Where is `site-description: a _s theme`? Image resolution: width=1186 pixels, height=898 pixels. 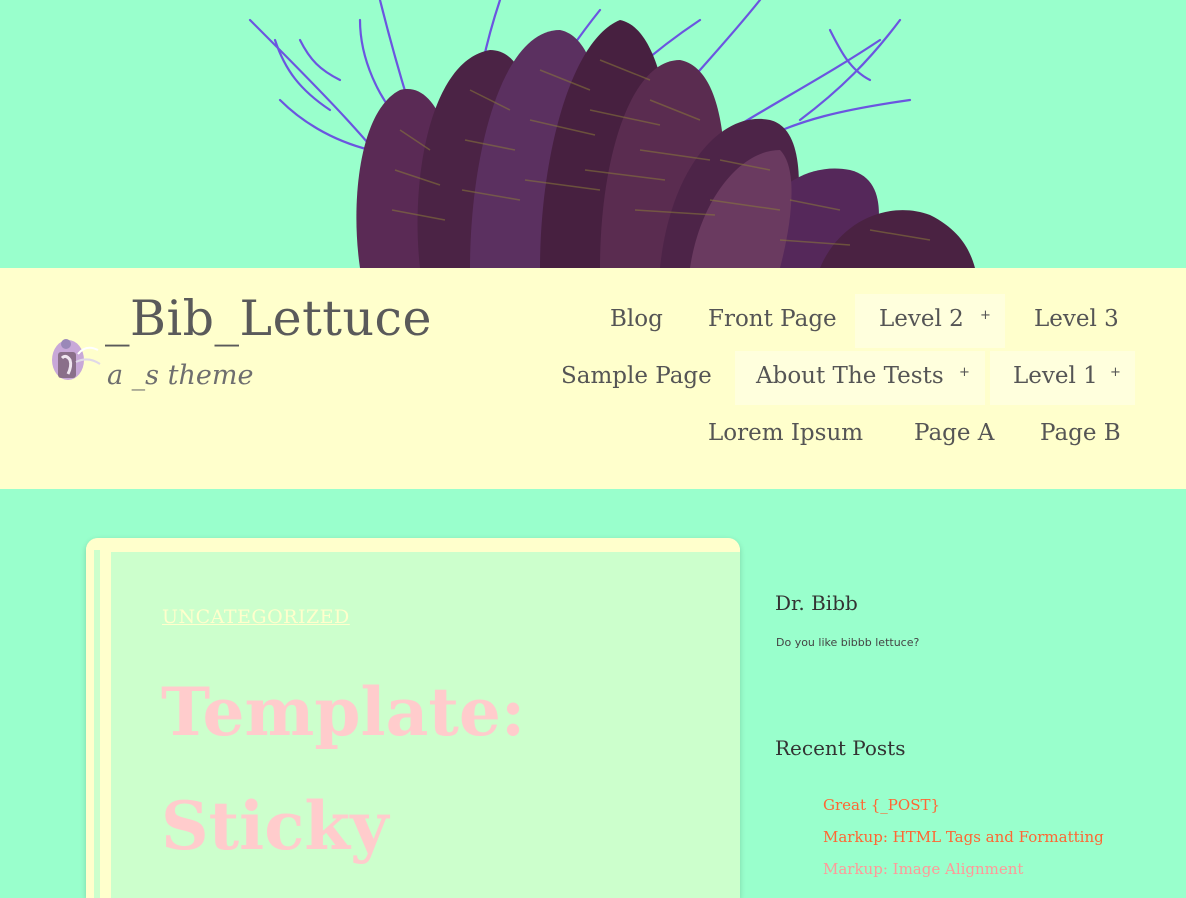 site-description: a _s theme is located at coordinates (180, 375).